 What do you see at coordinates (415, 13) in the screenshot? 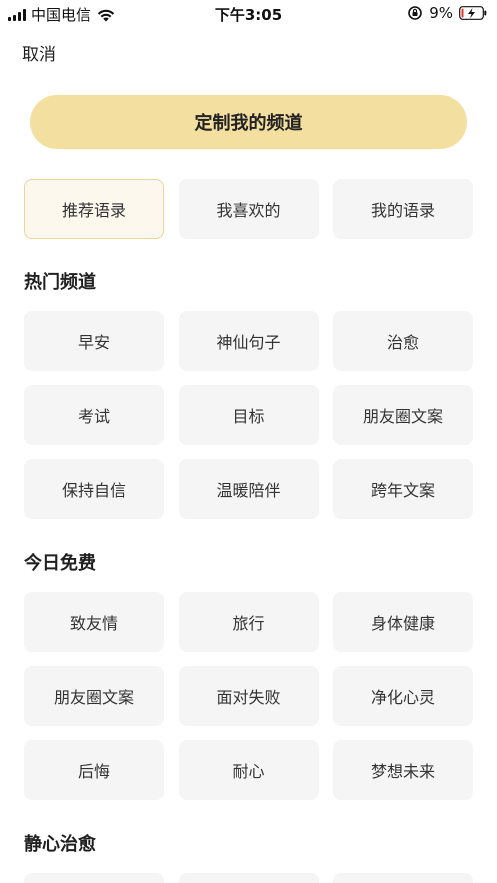
I see `orientation-lock-icon` at bounding box center [415, 13].